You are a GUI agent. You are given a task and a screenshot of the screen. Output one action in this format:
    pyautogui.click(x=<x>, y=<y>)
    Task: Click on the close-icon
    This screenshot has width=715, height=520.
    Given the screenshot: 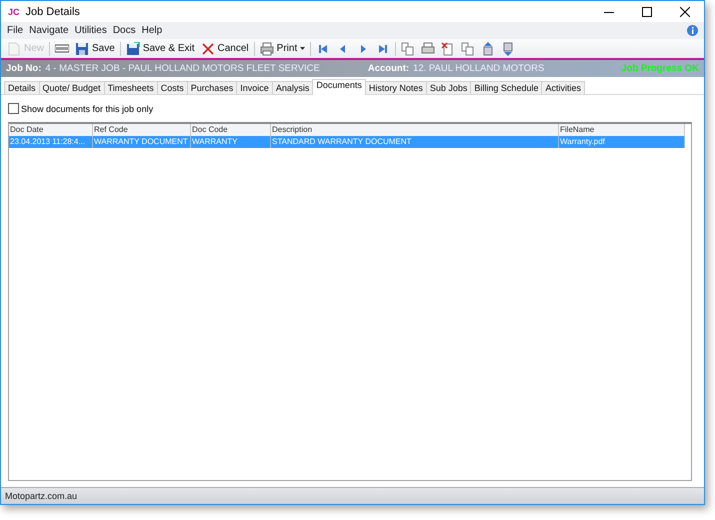 What is the action you would take?
    pyautogui.click(x=685, y=11)
    